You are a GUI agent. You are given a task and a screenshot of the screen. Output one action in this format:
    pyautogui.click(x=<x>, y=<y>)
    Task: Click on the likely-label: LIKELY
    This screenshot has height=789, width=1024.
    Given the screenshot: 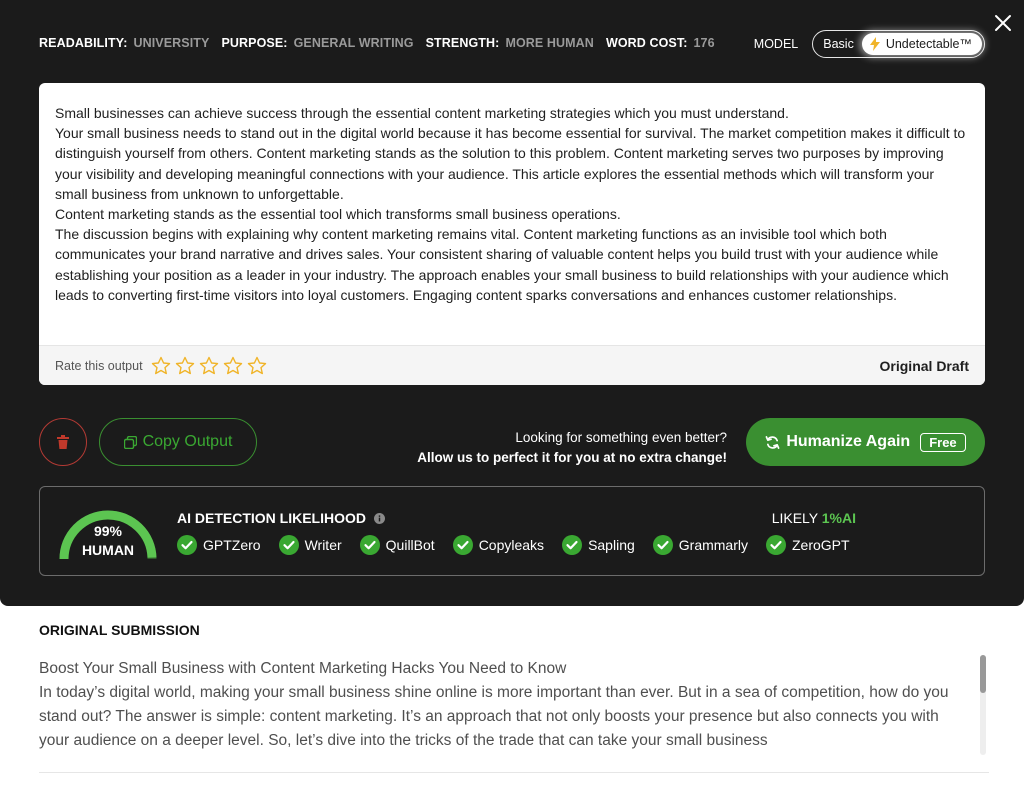 What is the action you would take?
    pyautogui.click(x=794, y=518)
    